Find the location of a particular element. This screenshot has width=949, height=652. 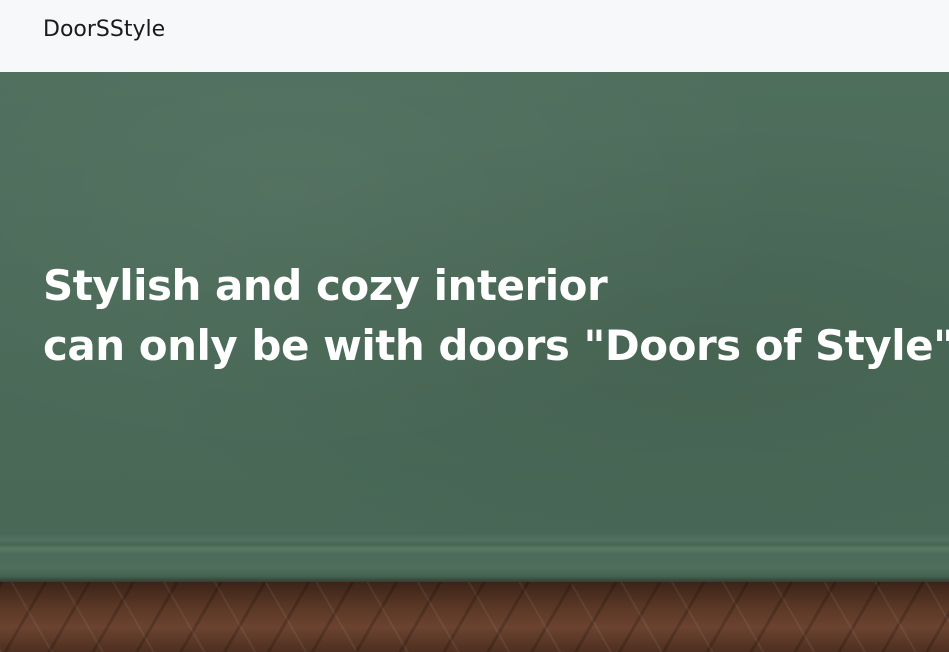

brand-logo-link: DoorSStyle is located at coordinates (104, 29).